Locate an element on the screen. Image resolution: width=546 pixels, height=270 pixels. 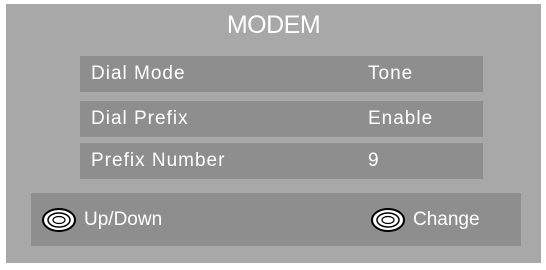
menu-item-dial-mode: Dial Mode Tone is located at coordinates (281, 74).